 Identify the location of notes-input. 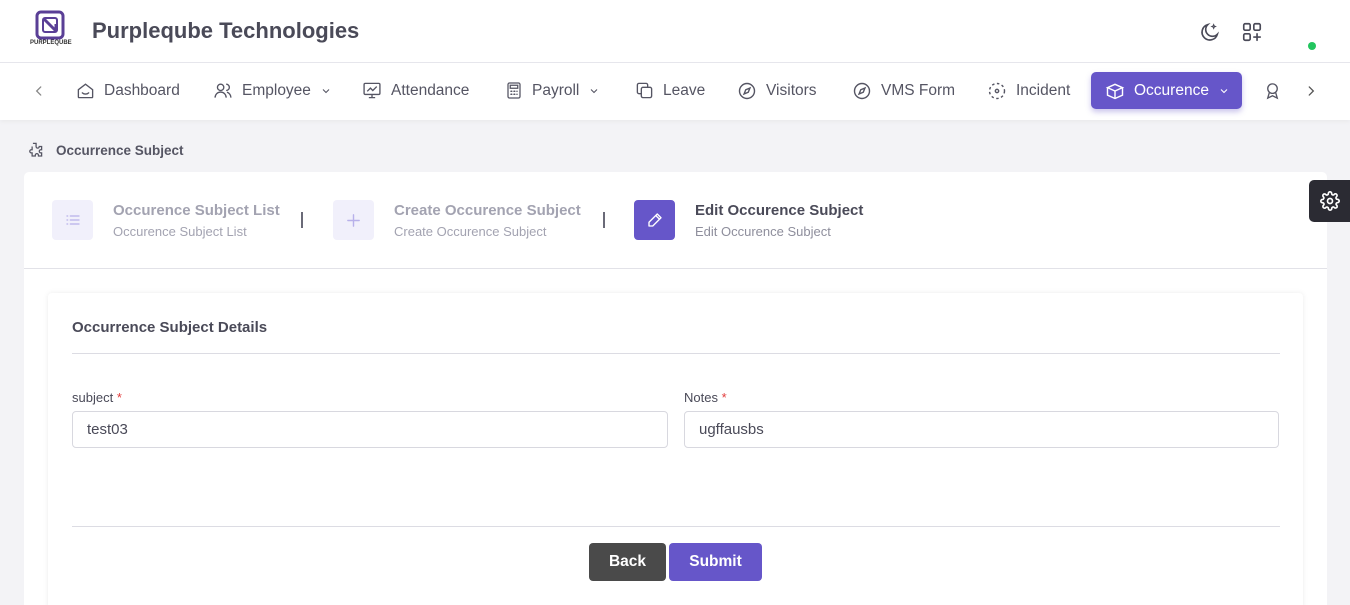
(981, 429).